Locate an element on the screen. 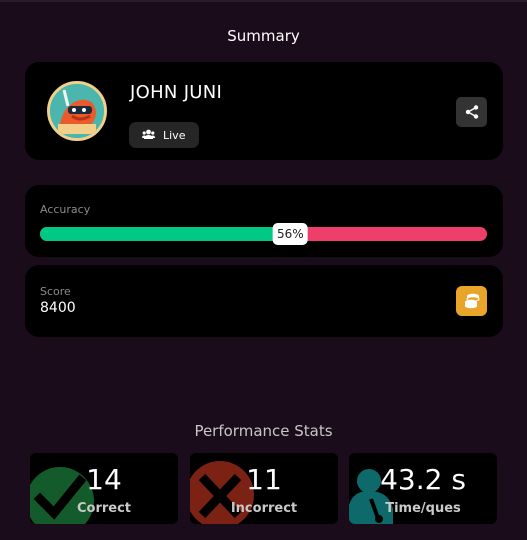  stat-correct-label: Correct is located at coordinates (104, 508).